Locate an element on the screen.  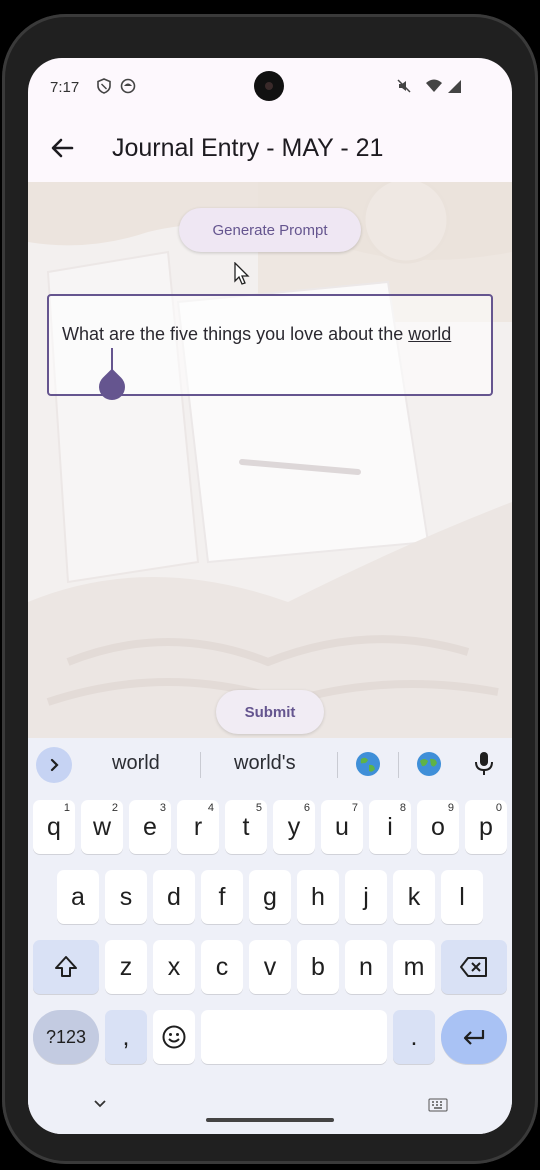
enter-key is located at coordinates (474, 1037).